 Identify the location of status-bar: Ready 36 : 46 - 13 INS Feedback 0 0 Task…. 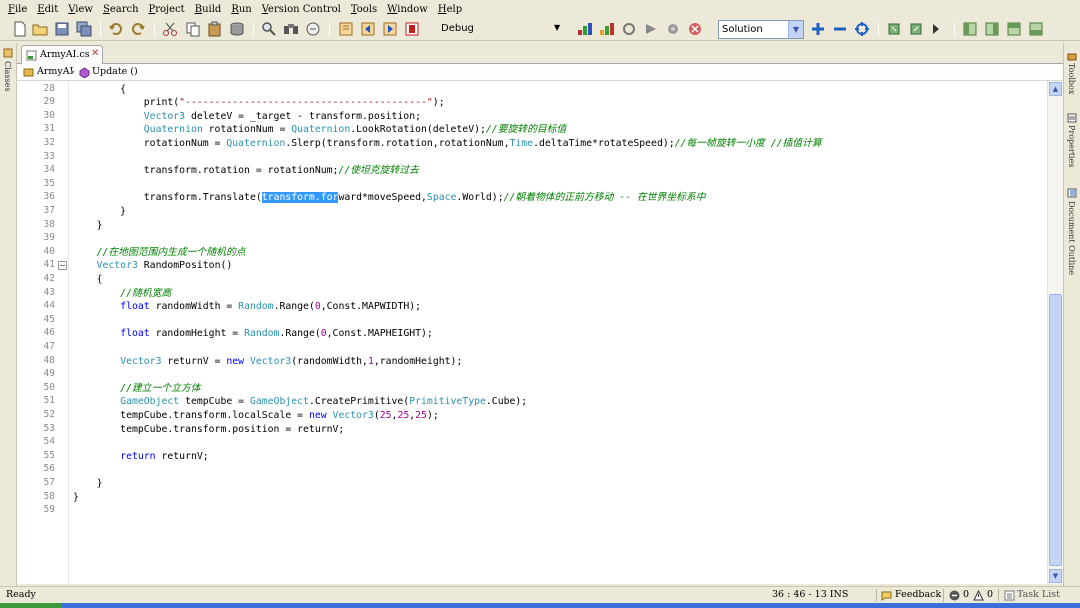
(540, 594).